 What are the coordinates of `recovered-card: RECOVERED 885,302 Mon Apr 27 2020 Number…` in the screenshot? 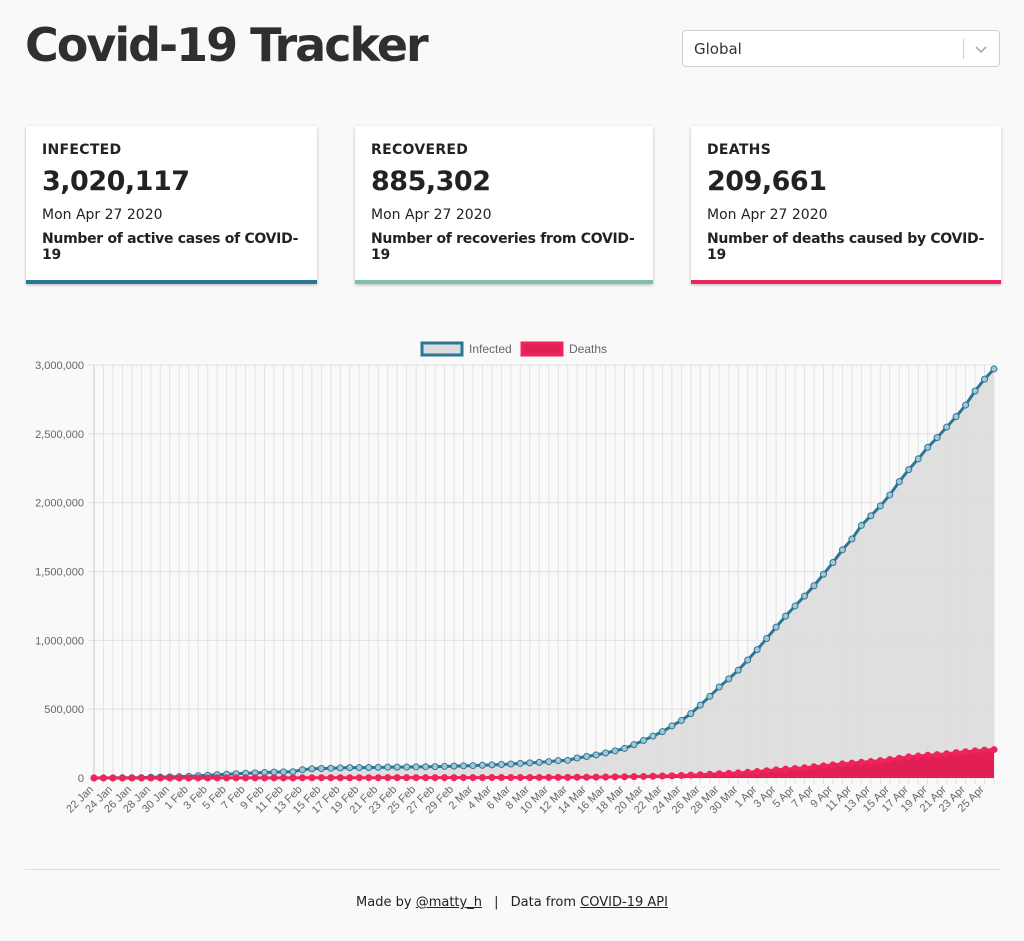 It's located at (504, 205).